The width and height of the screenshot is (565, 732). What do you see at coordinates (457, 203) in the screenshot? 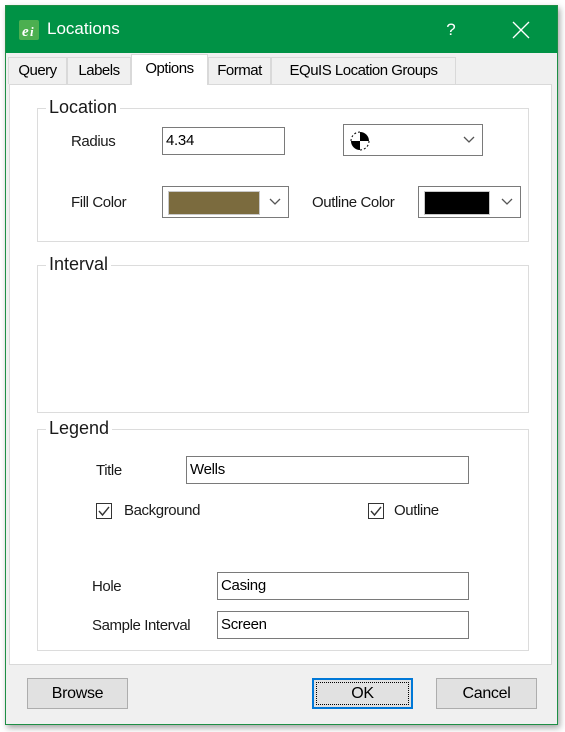
I see `outline-color-swatch` at bounding box center [457, 203].